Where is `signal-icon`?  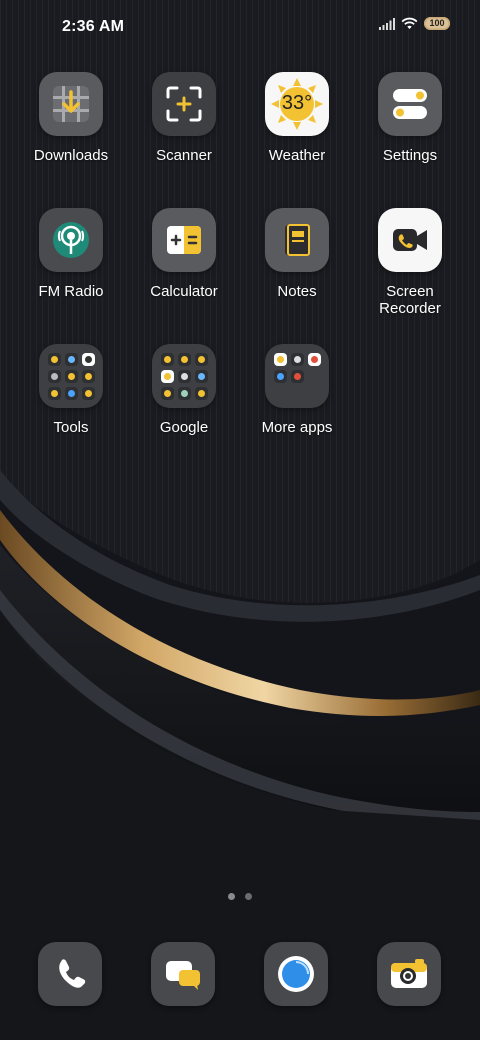
signal-icon is located at coordinates (387, 23).